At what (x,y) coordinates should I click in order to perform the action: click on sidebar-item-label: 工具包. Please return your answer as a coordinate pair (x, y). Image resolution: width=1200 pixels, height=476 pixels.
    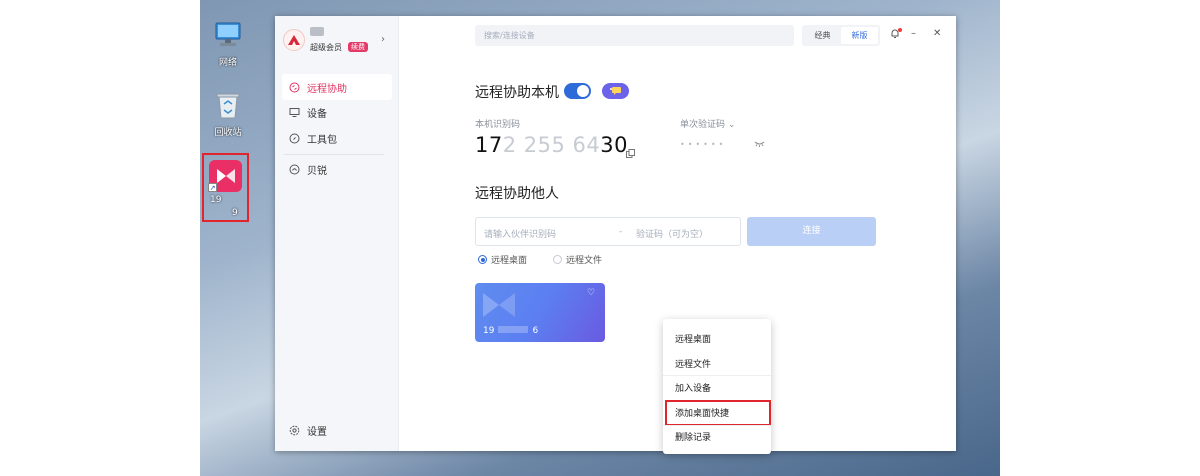
    Looking at the image, I should click on (322, 140).